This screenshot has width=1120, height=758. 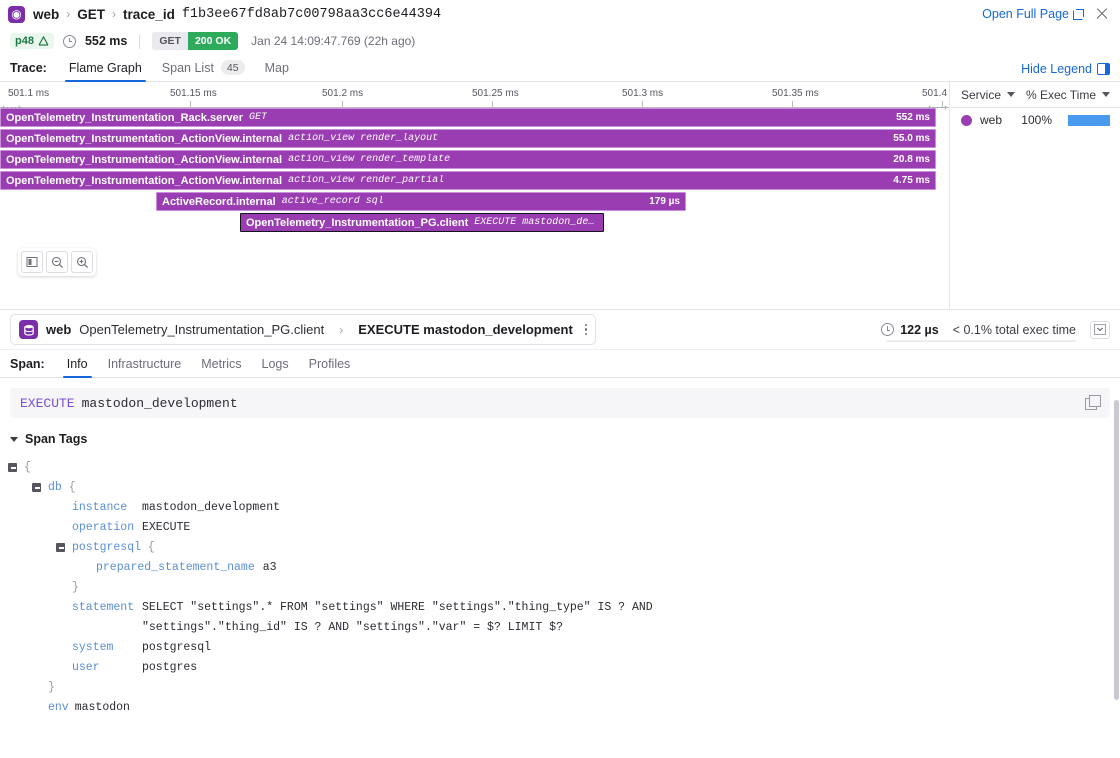 I want to click on tab-infrastructure: Infrastructure, so click(x=145, y=367).